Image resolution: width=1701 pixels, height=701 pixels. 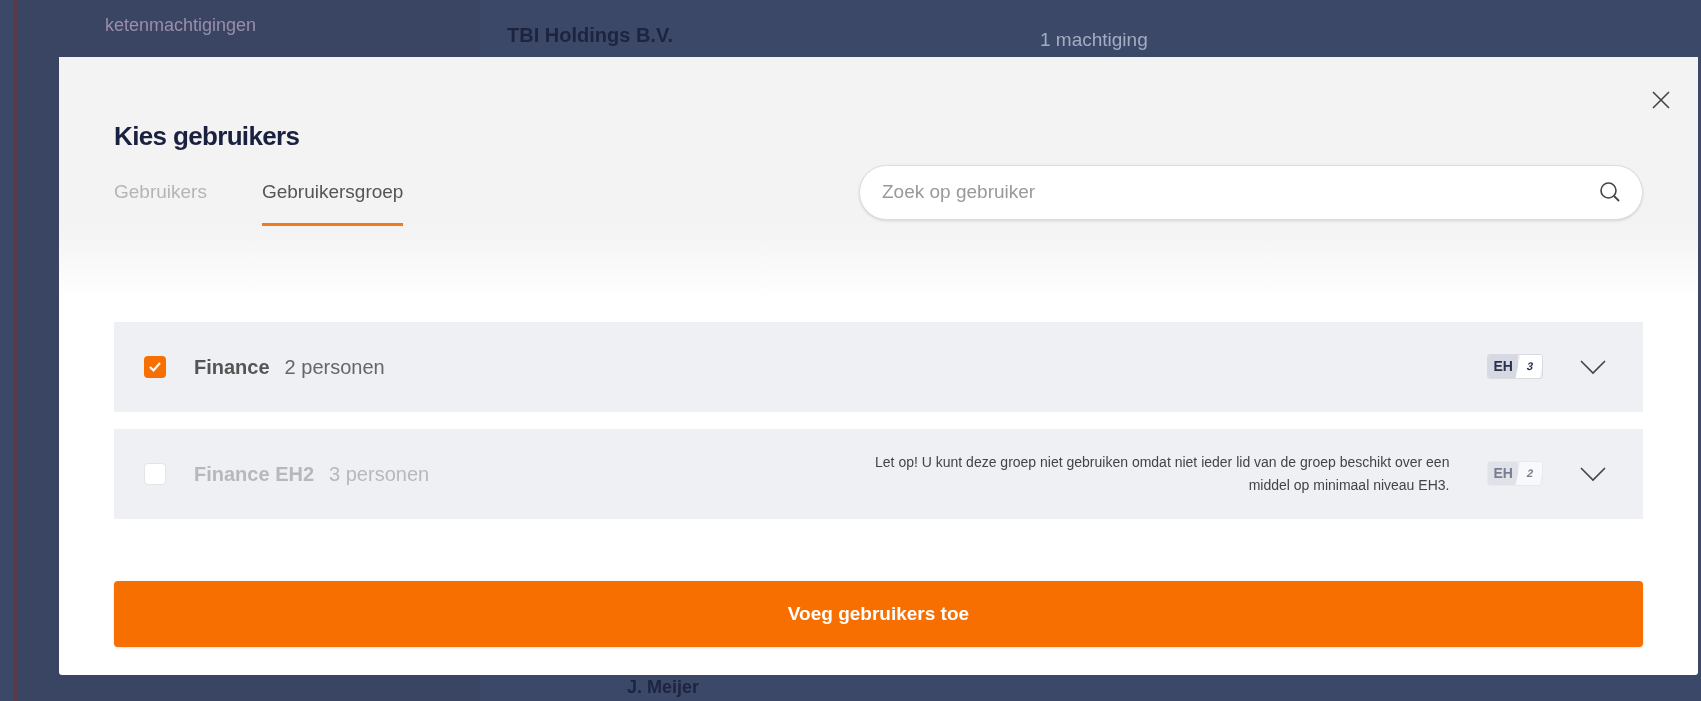 I want to click on level-badge: EH 3, so click(x=1515, y=366).